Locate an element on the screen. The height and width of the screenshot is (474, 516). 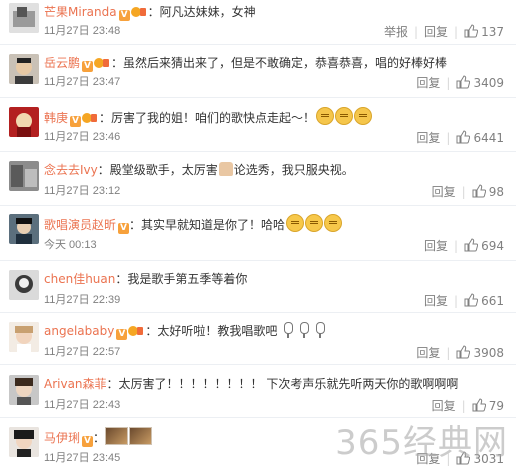
comment-actions: 回复 | 694 is located at coordinates (464, 245).